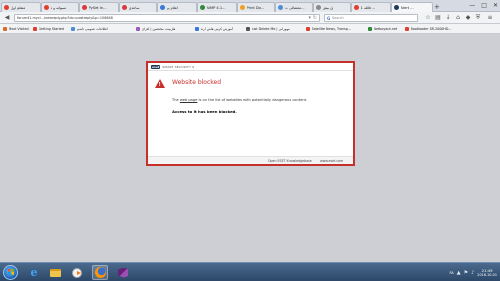  Describe the element at coordinates (478, 18) in the screenshot. I see `shield-icon: ⛨` at that location.